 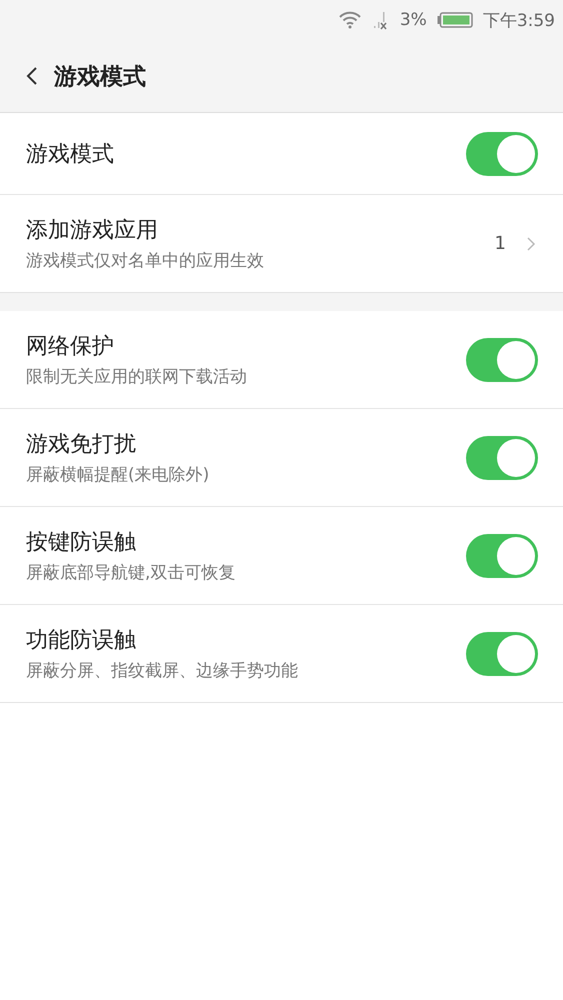 What do you see at coordinates (531, 244) in the screenshot?
I see `chevron-right-icon` at bounding box center [531, 244].